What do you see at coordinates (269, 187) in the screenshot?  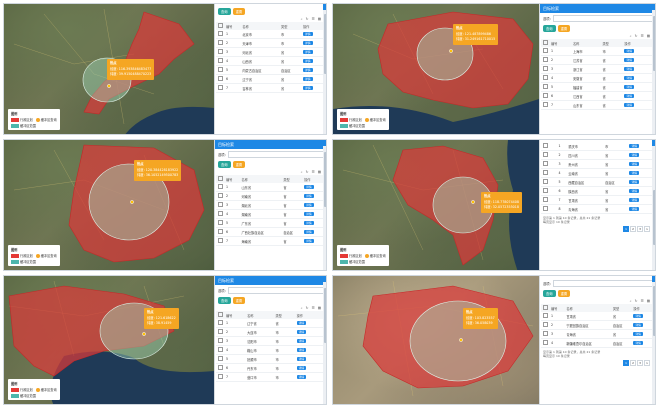 I see `table-row: 1 山东省省详情` at bounding box center [269, 187].